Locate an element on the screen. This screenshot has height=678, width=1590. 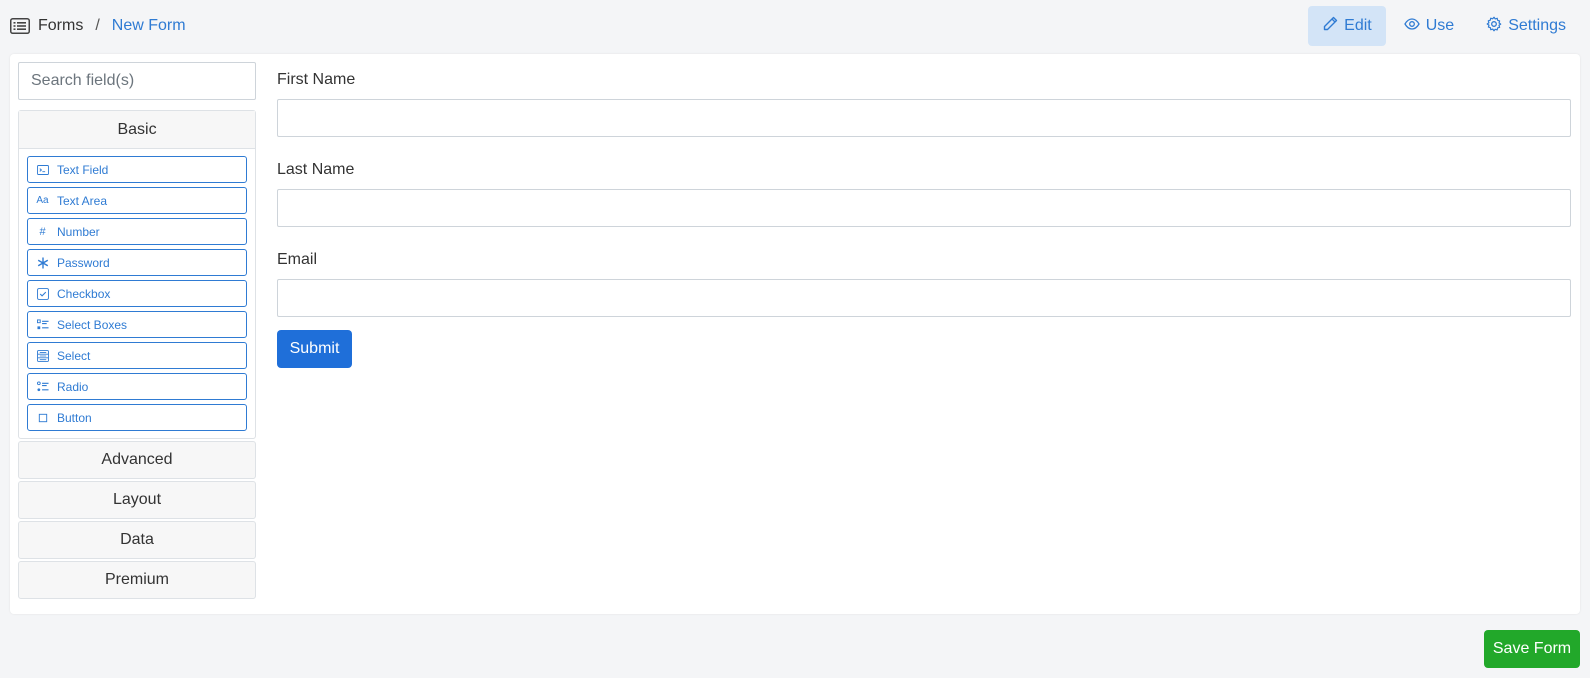
component-label: Text Area is located at coordinates (82, 200).